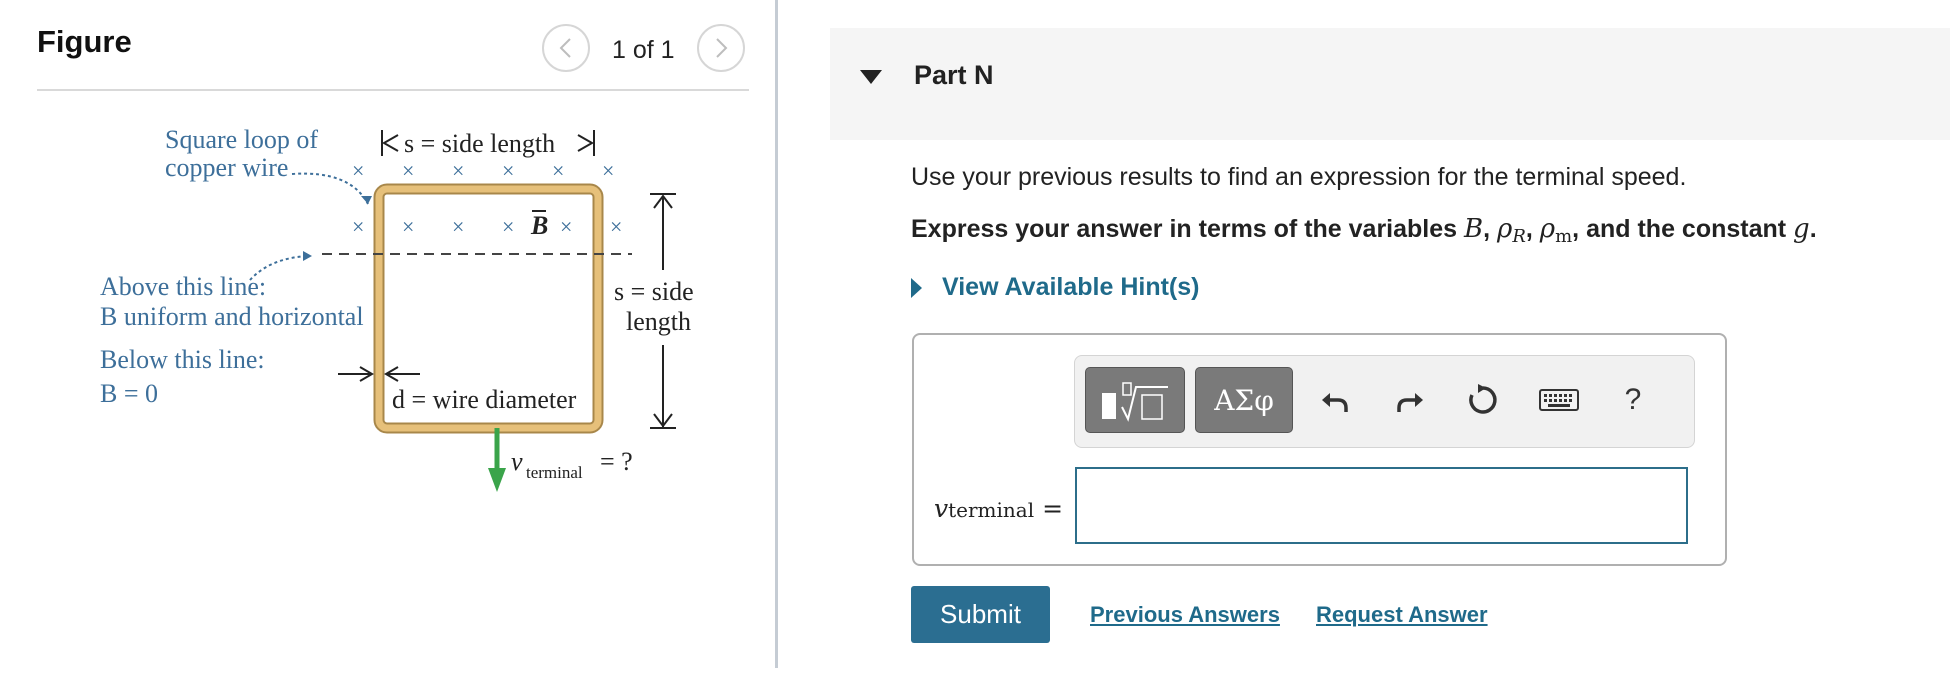 The height and width of the screenshot is (678, 1950). Describe the element at coordinates (1505, 229) in the screenshot. I see `variable-rho-r: ρ` at that location.